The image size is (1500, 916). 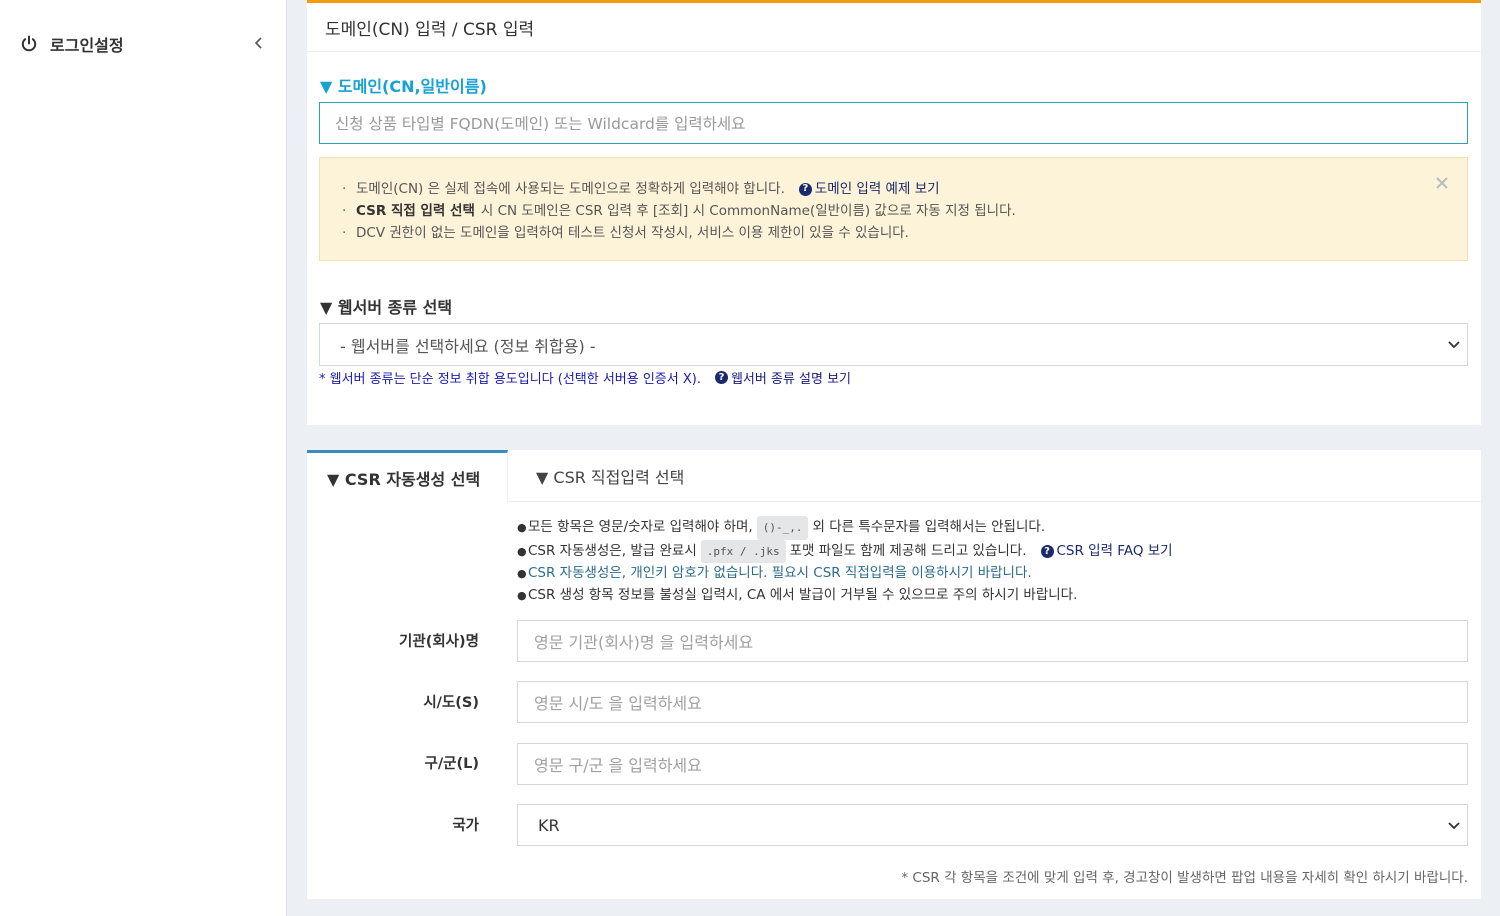 I want to click on csr-tabs: ▼ CSR 자동생성 선택 ▼ CSR 직접입력 선택, so click(x=894, y=476).